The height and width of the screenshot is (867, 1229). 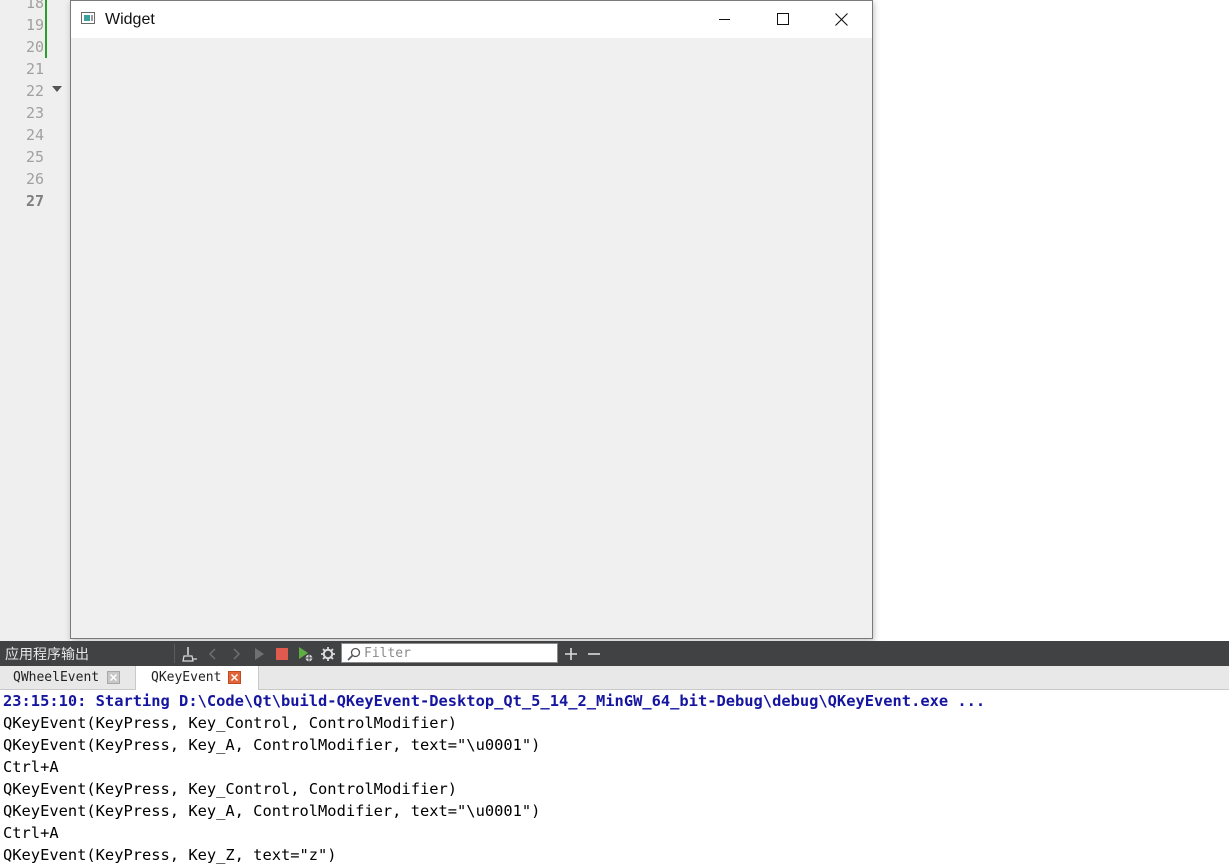 I want to click on line-number: 25, so click(x=34, y=157).